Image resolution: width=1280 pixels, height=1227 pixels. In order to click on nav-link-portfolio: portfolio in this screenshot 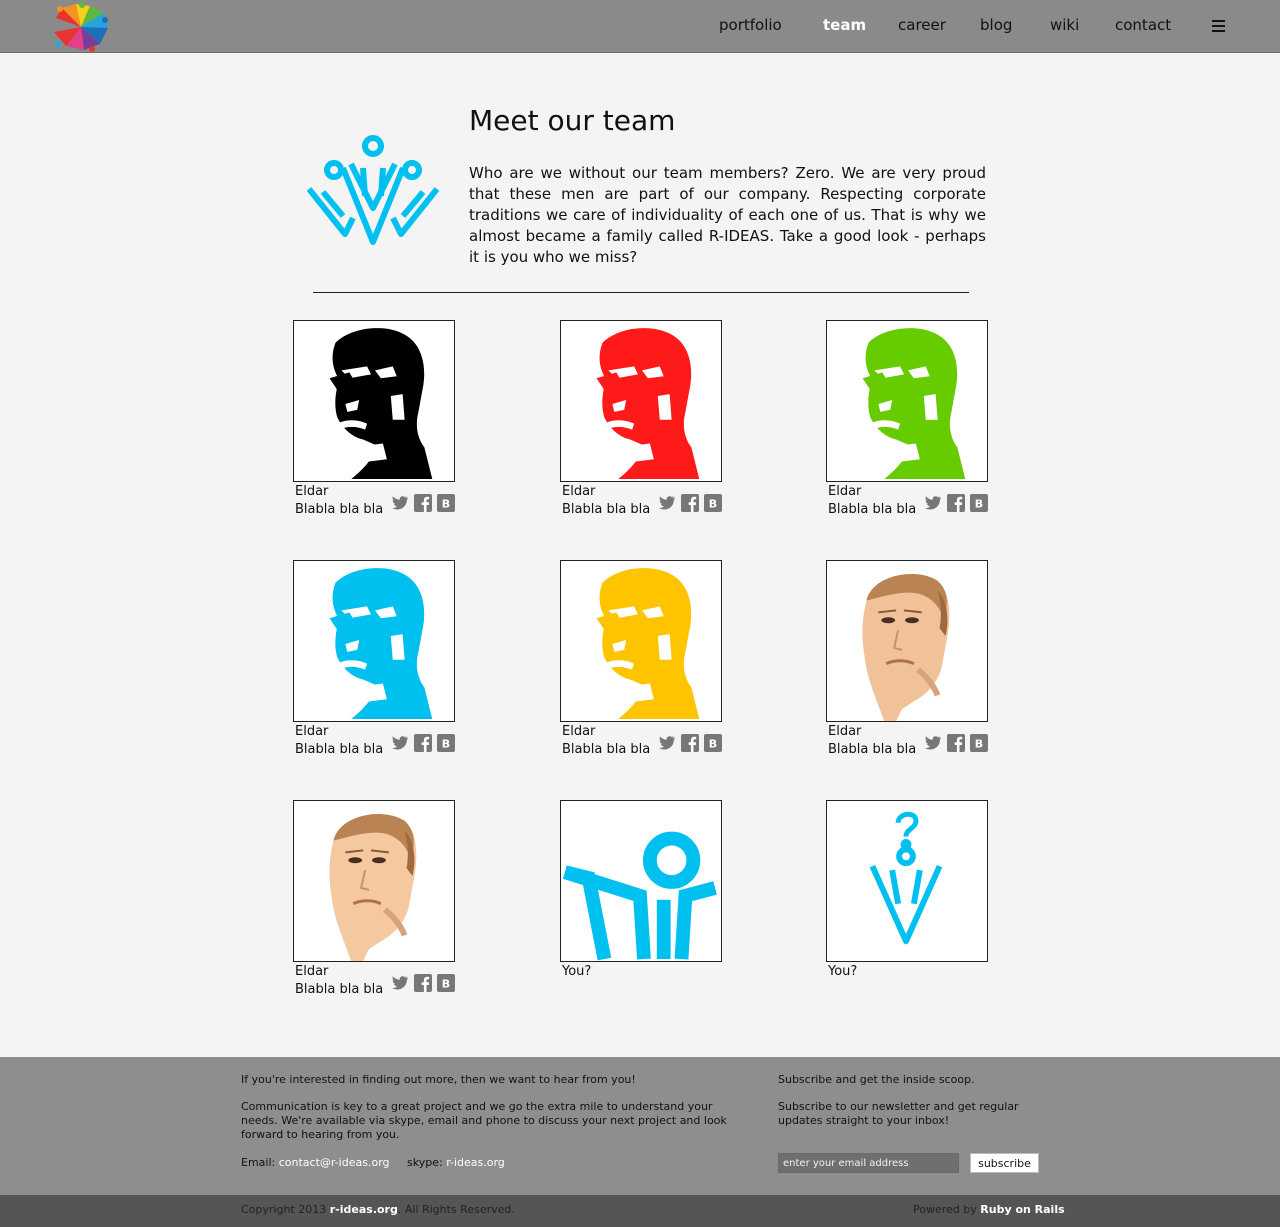, I will do `click(750, 25)`.